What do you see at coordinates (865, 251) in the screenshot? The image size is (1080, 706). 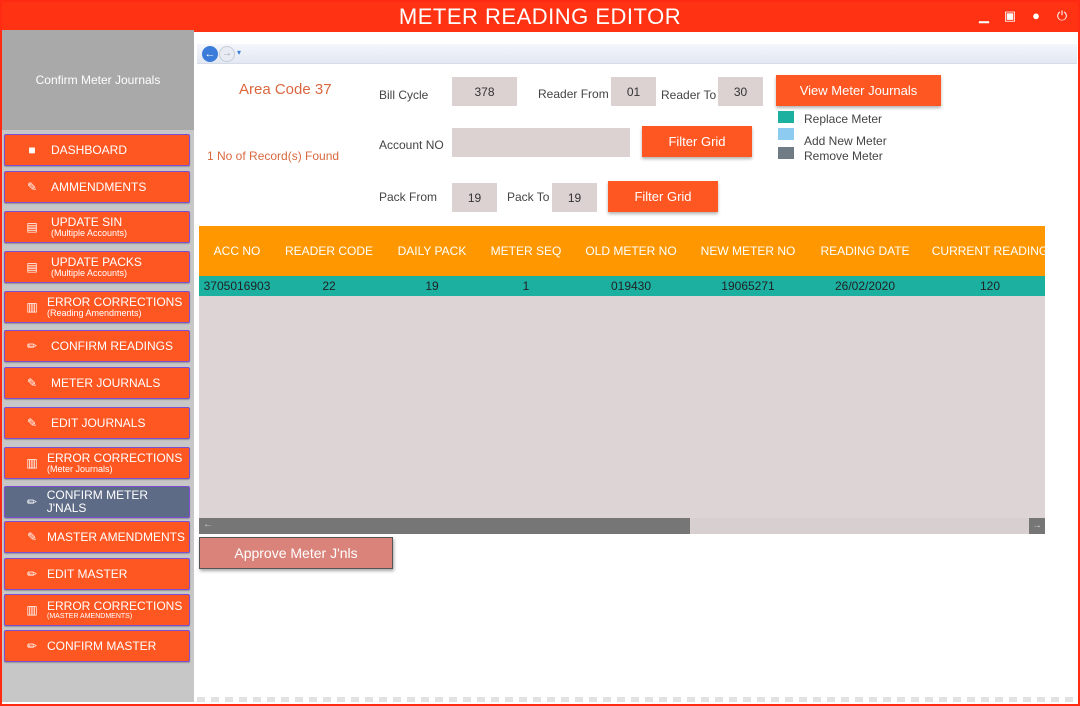 I see `column-header: READING DATE` at bounding box center [865, 251].